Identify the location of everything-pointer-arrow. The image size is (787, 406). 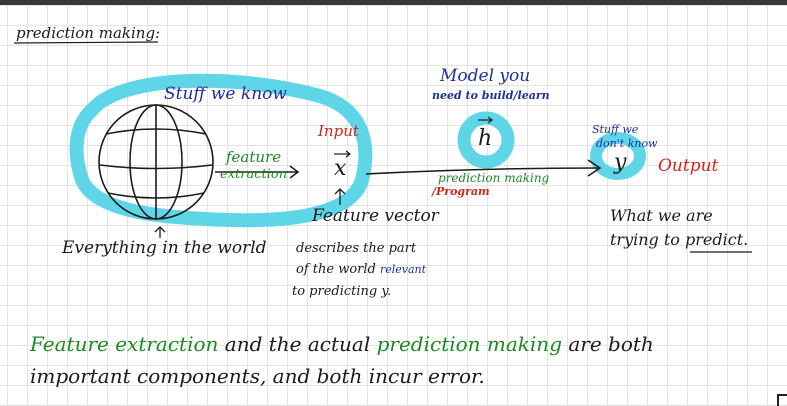
(160, 232).